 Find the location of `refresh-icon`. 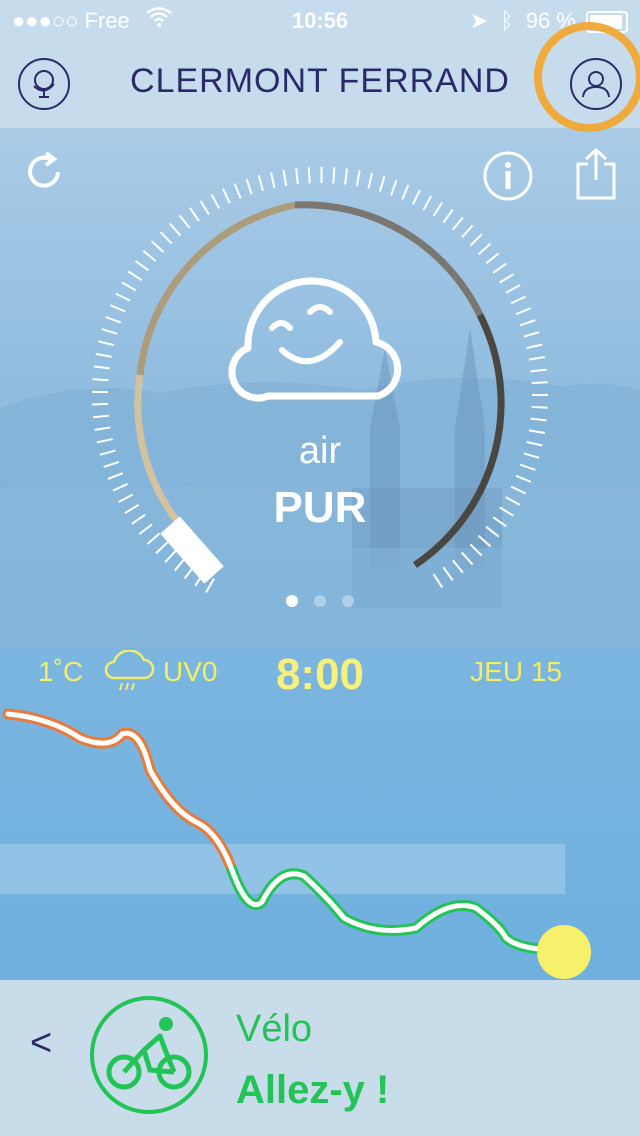

refresh-icon is located at coordinates (44, 169).